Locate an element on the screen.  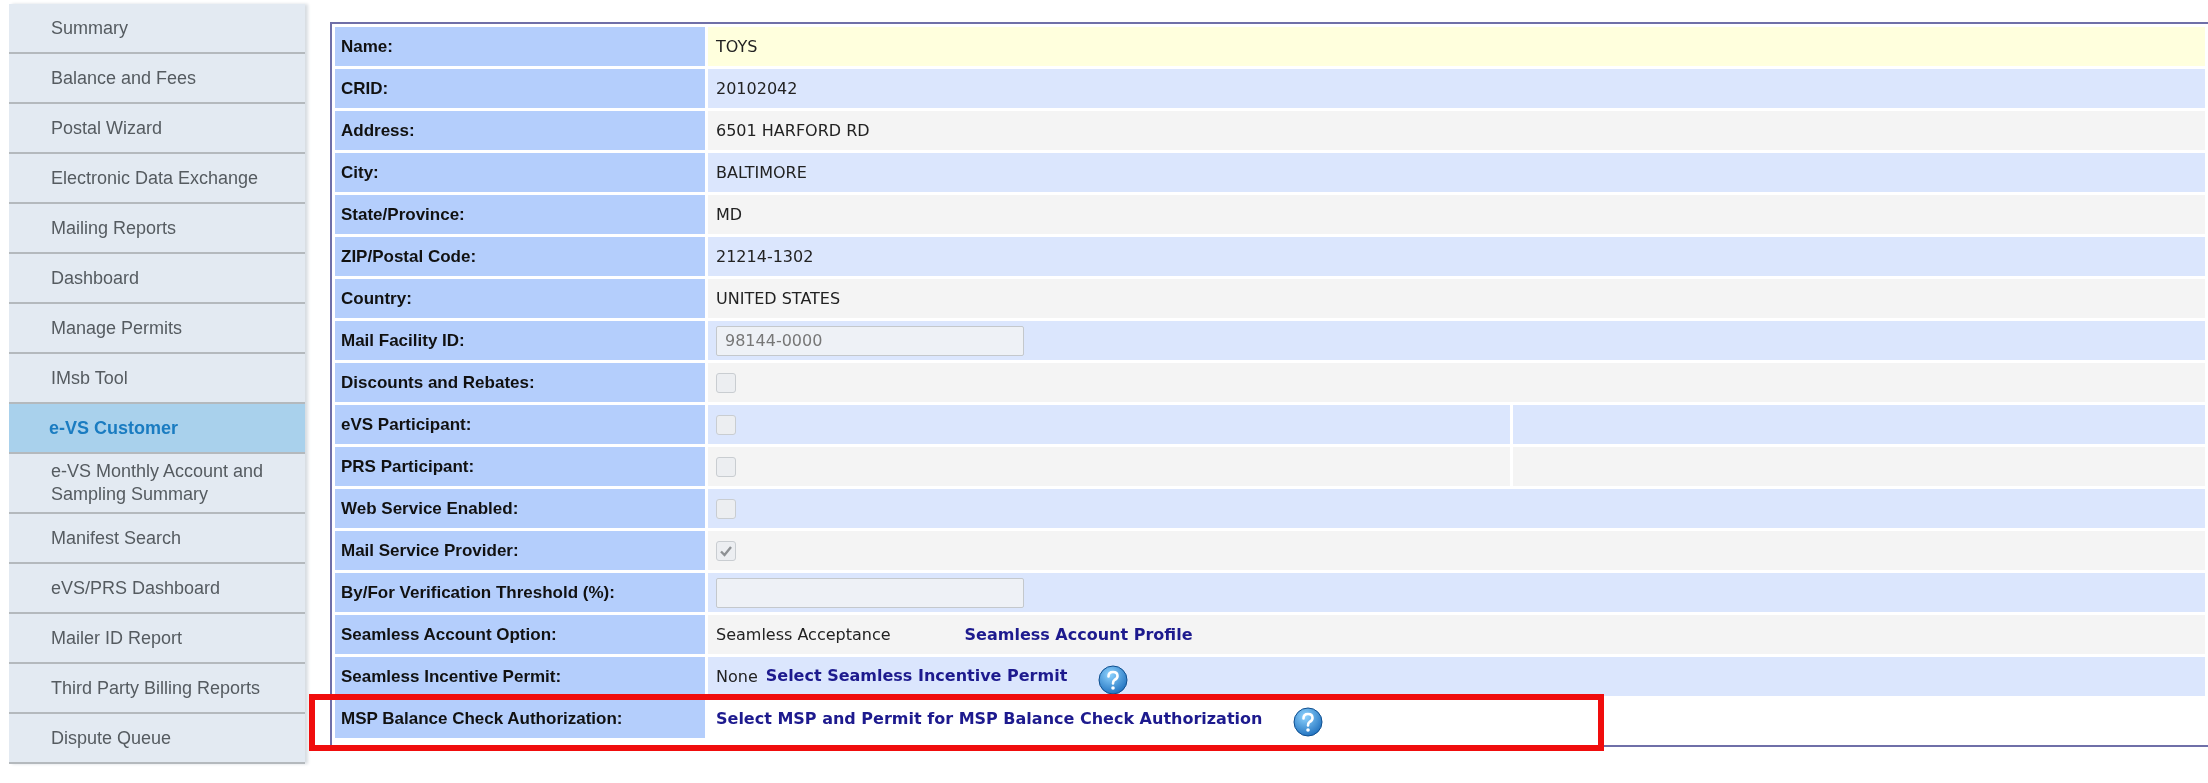
sidebar-item: Third Party Billing Reports is located at coordinates (157, 689).